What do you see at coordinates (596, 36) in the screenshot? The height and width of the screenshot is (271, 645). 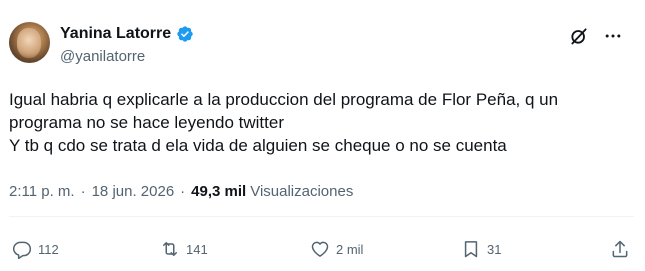 I see `tweet-top-actions` at bounding box center [596, 36].